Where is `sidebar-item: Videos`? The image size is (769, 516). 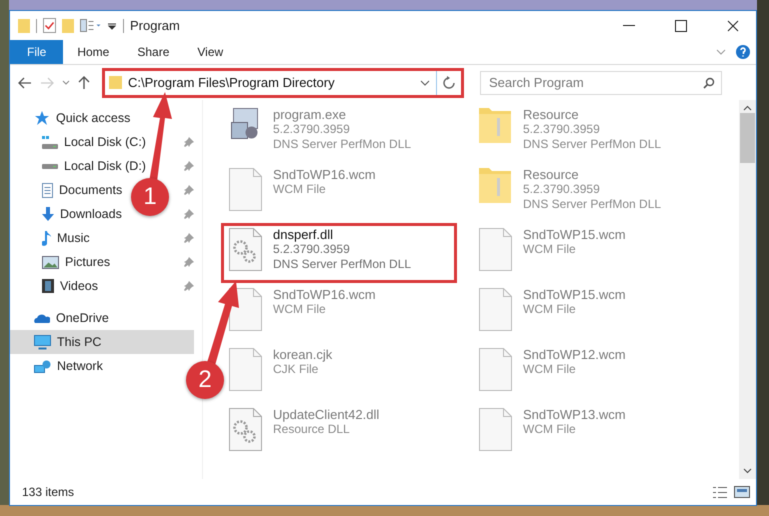
sidebar-item: Videos is located at coordinates (54, 286).